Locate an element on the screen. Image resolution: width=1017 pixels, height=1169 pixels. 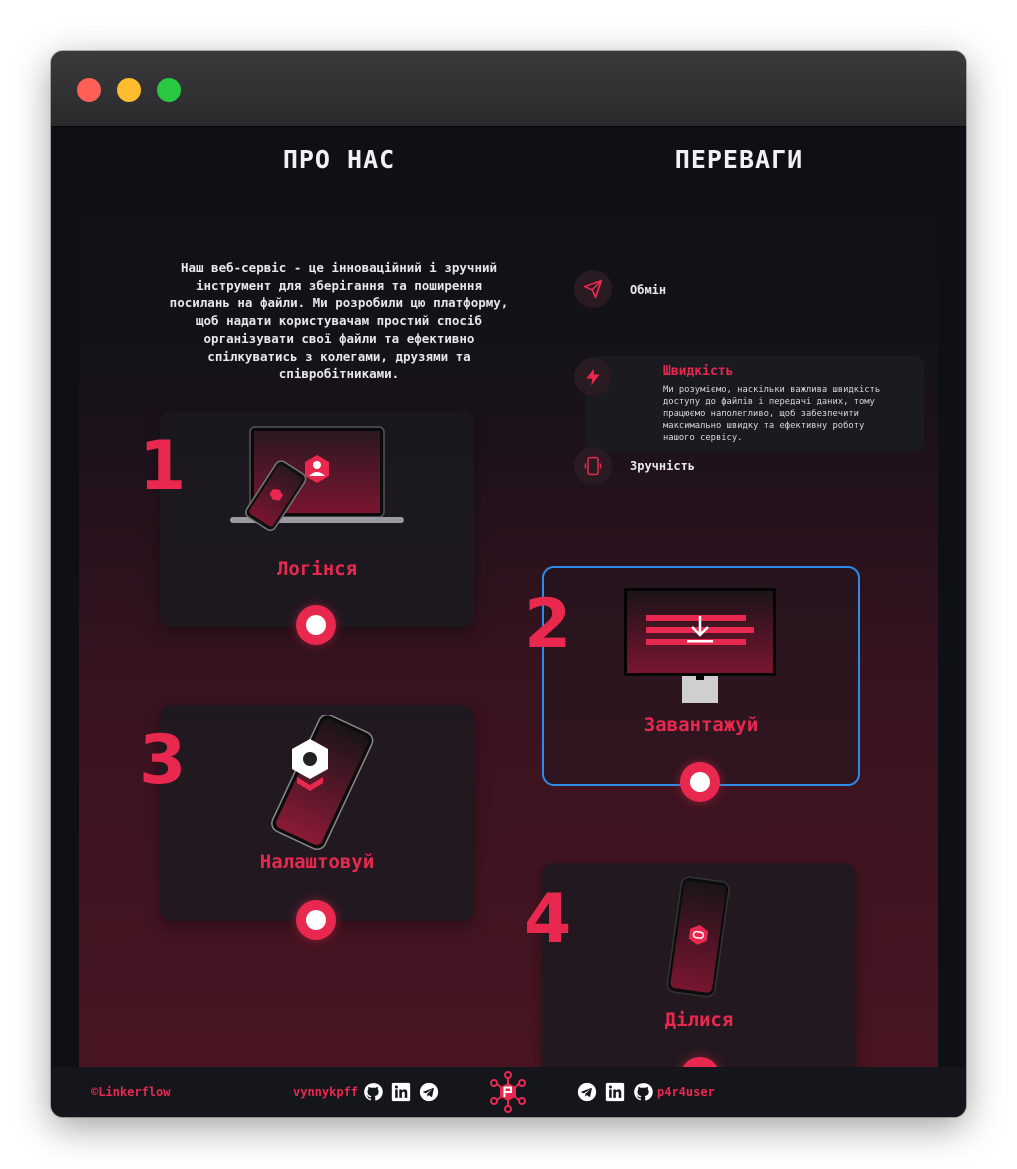
step-card-settings: Налаштовуй is located at coordinates (317, 813).